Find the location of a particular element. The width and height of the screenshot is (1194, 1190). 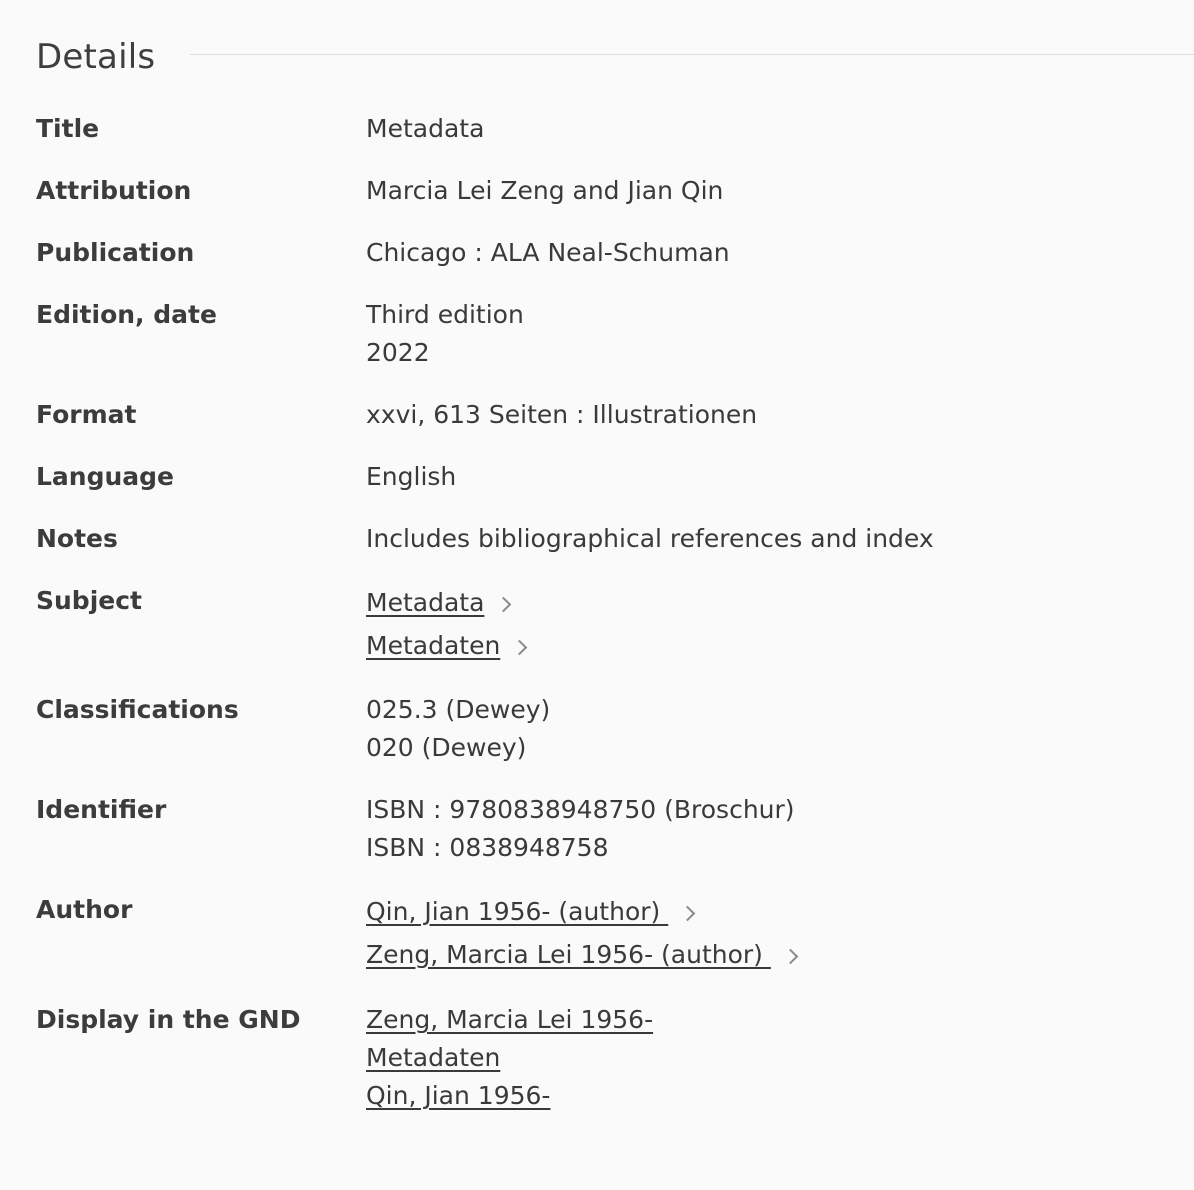

label-format: Format is located at coordinates (86, 414).